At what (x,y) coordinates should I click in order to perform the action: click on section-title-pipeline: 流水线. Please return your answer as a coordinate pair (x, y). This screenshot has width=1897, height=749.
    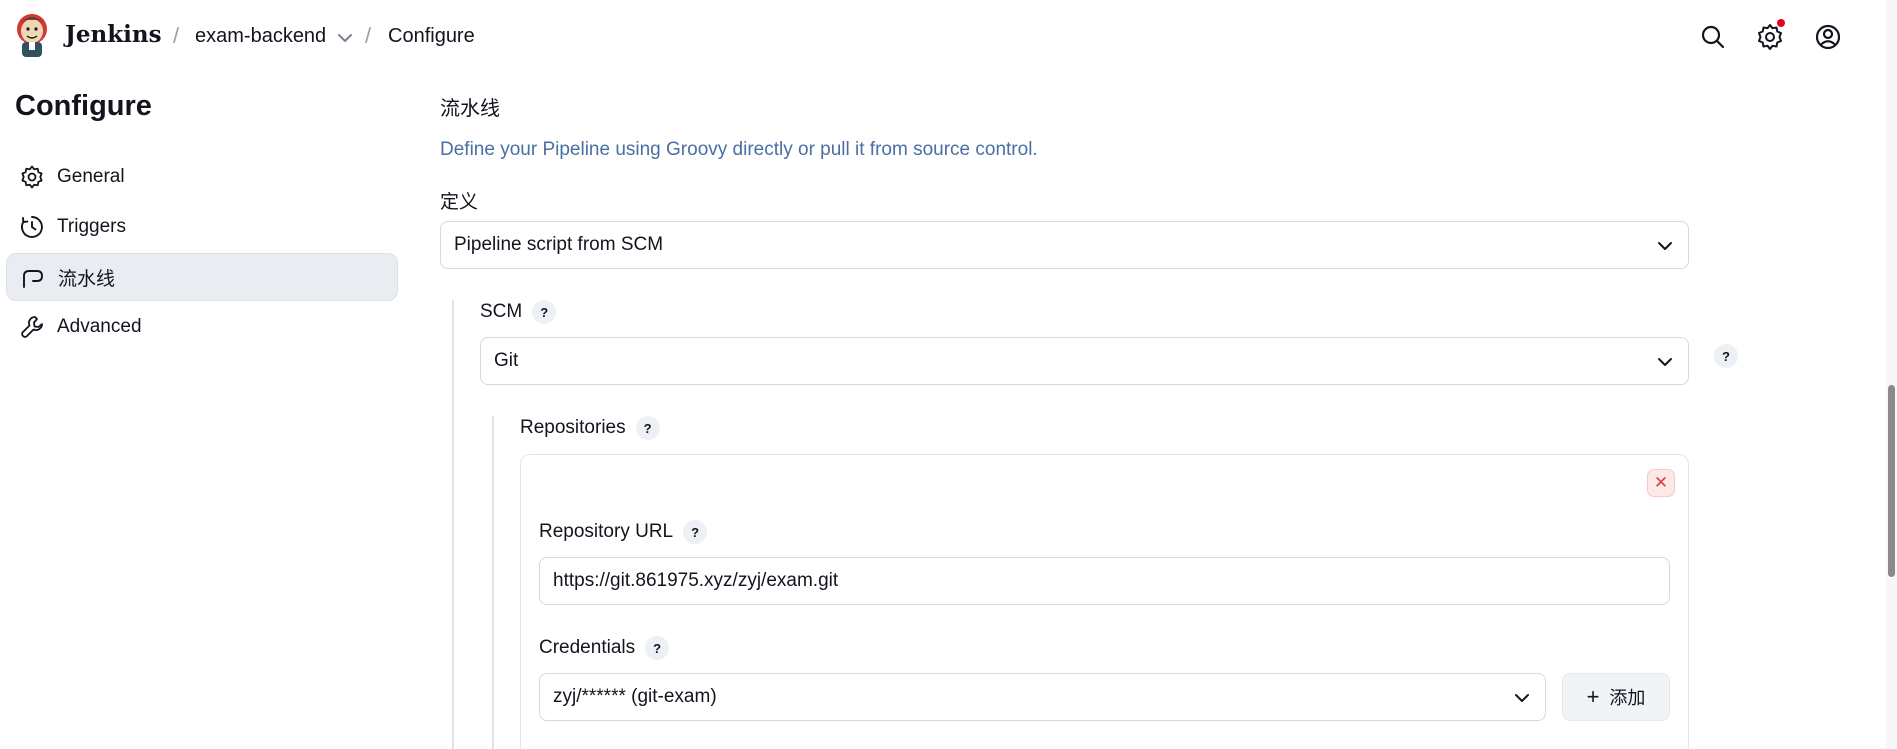
    Looking at the image, I should click on (470, 109).